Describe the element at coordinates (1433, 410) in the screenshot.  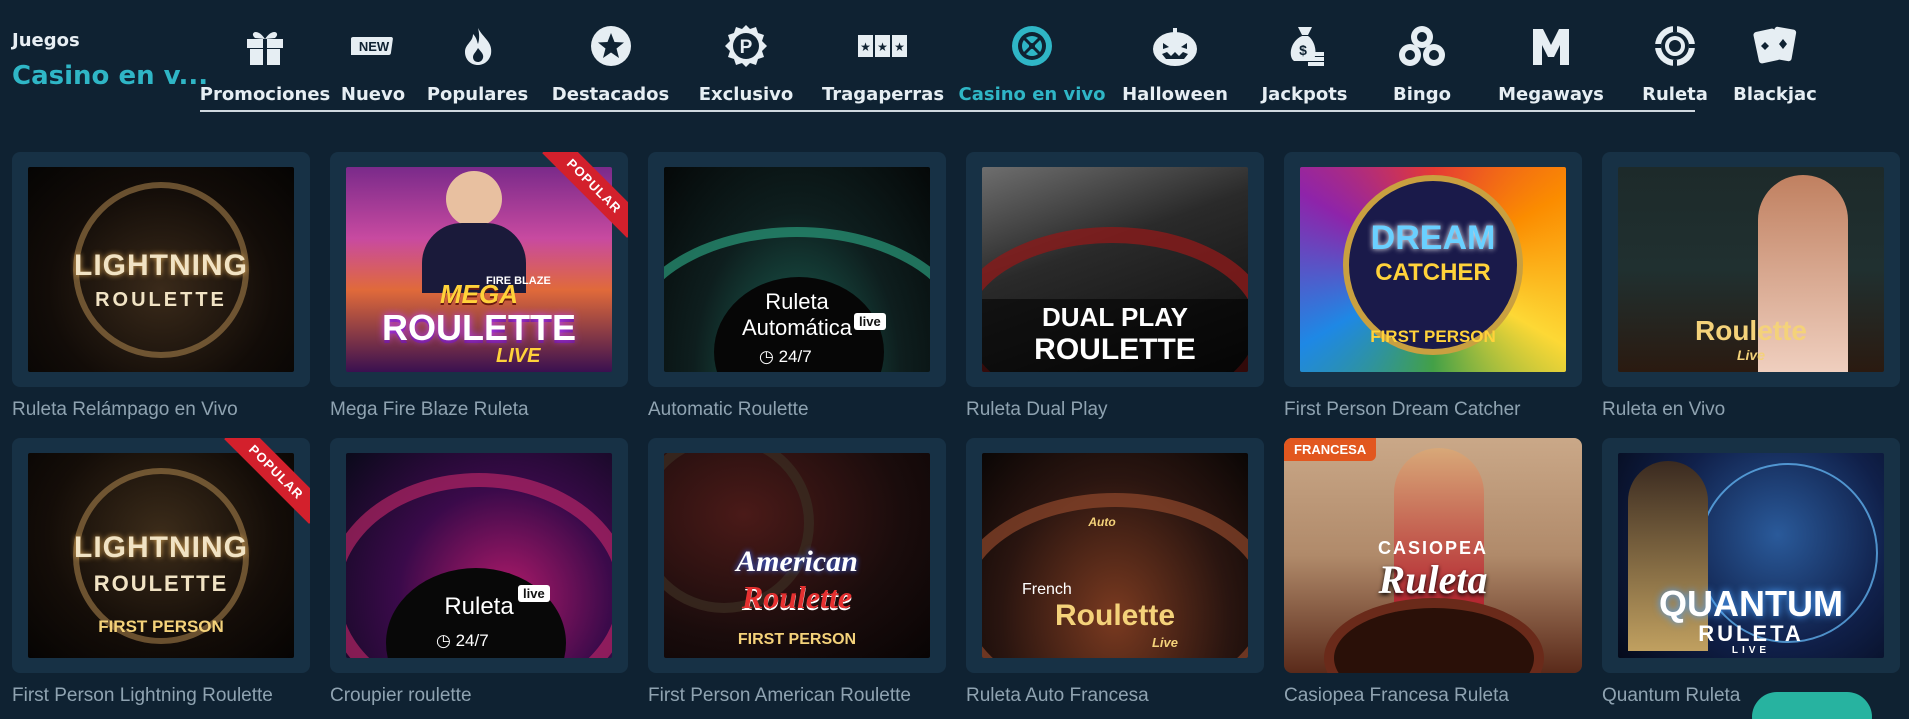
I see `game-title: First Person Dream Catcher` at that location.